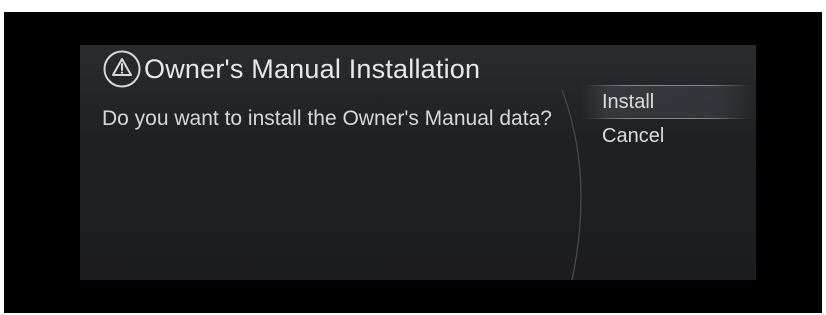 The image size is (826, 315). I want to click on option-menu: Install Cancel, so click(668, 119).